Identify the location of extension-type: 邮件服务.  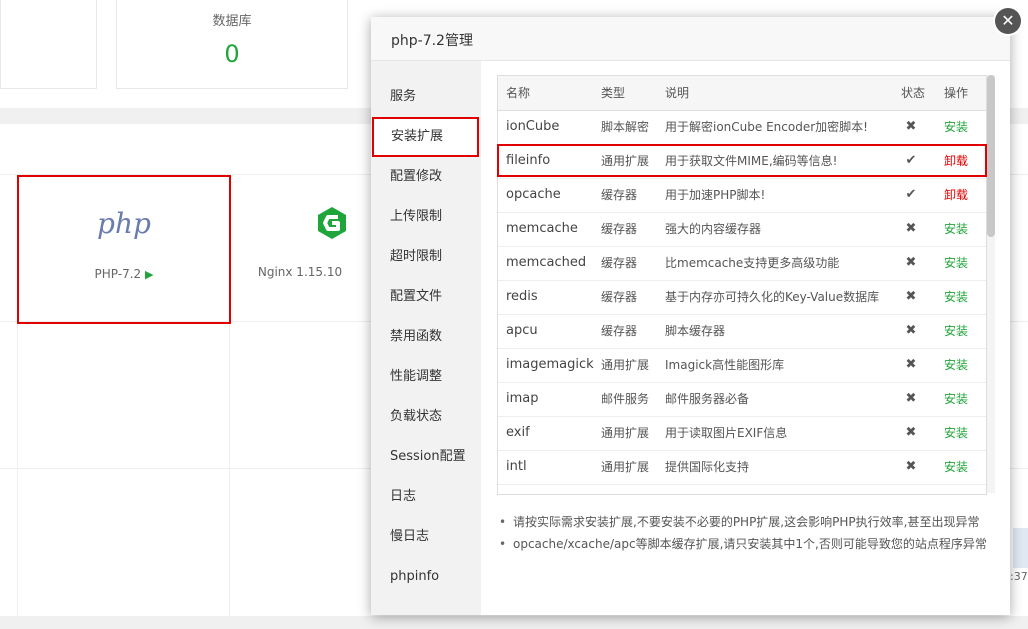
(625, 399).